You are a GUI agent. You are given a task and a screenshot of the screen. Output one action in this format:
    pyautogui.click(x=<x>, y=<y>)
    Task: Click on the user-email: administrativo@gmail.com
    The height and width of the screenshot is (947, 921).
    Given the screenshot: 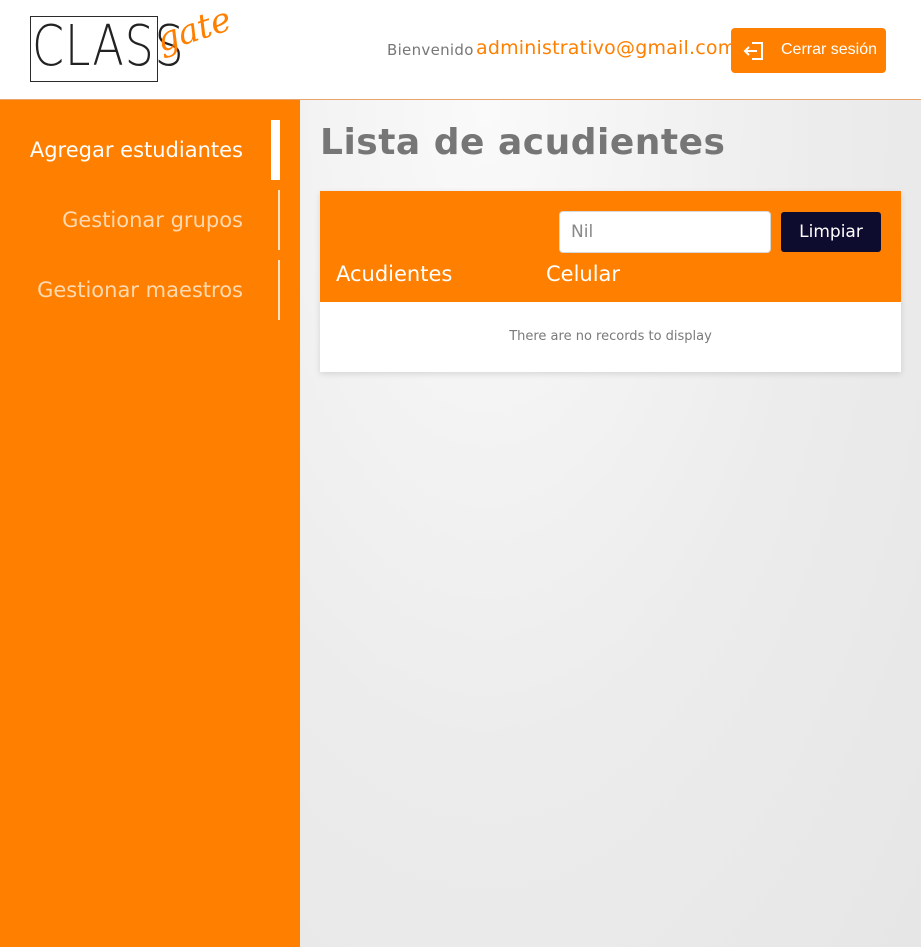 What is the action you would take?
    pyautogui.click(x=606, y=48)
    